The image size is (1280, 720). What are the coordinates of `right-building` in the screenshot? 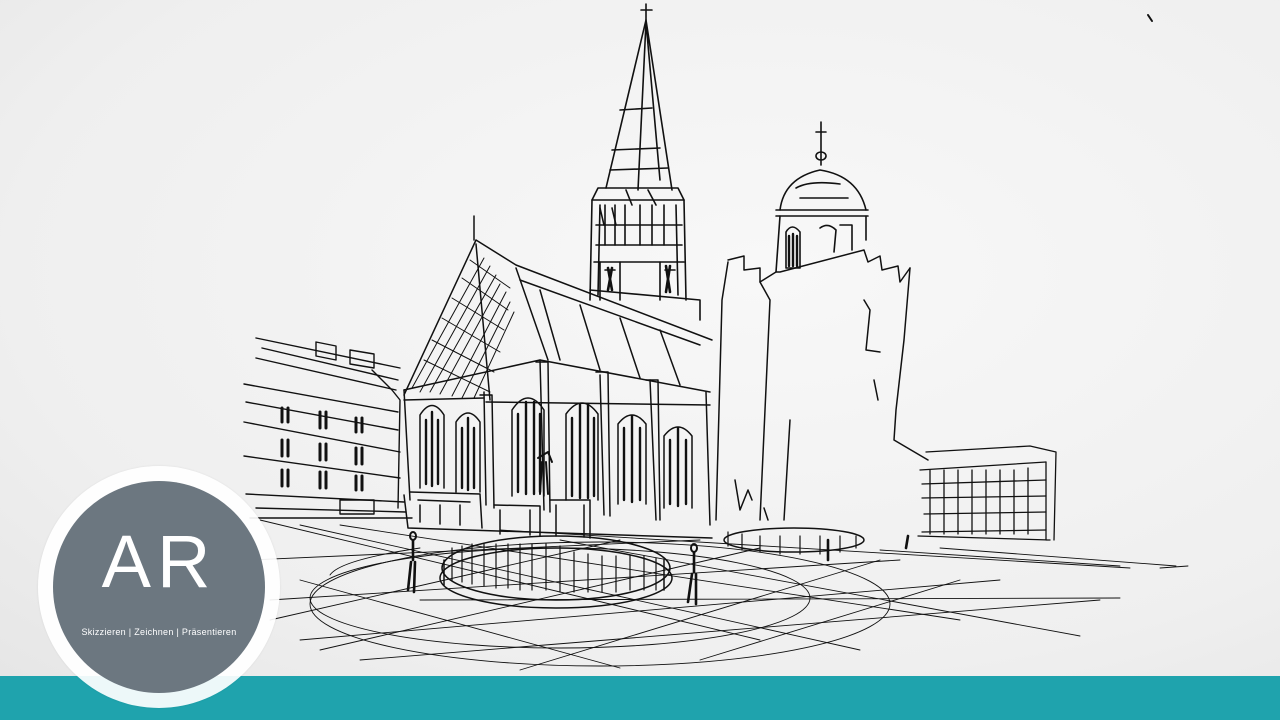 It's located at (987, 493).